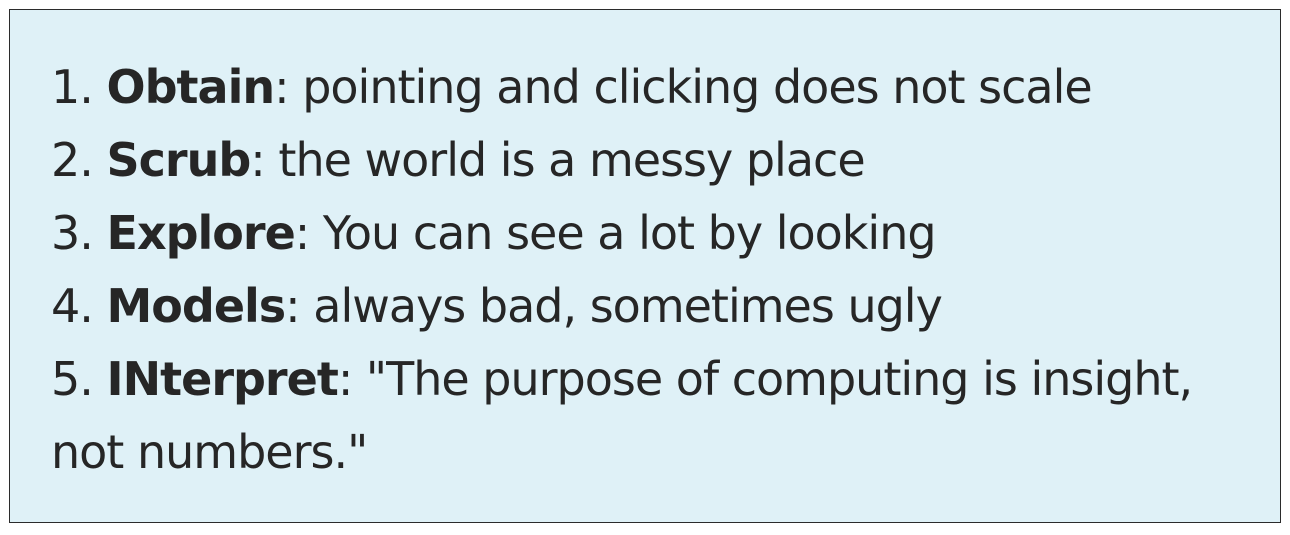 The image size is (1290, 535). What do you see at coordinates (72, 379) in the screenshot?
I see `step-number: 5.` at bounding box center [72, 379].